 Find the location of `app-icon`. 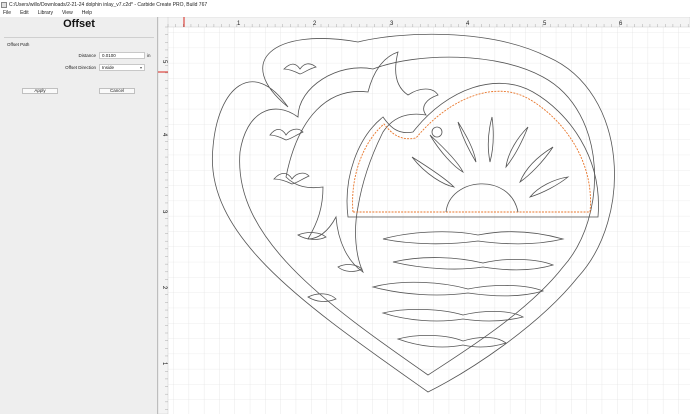

app-icon is located at coordinates (4, 4).